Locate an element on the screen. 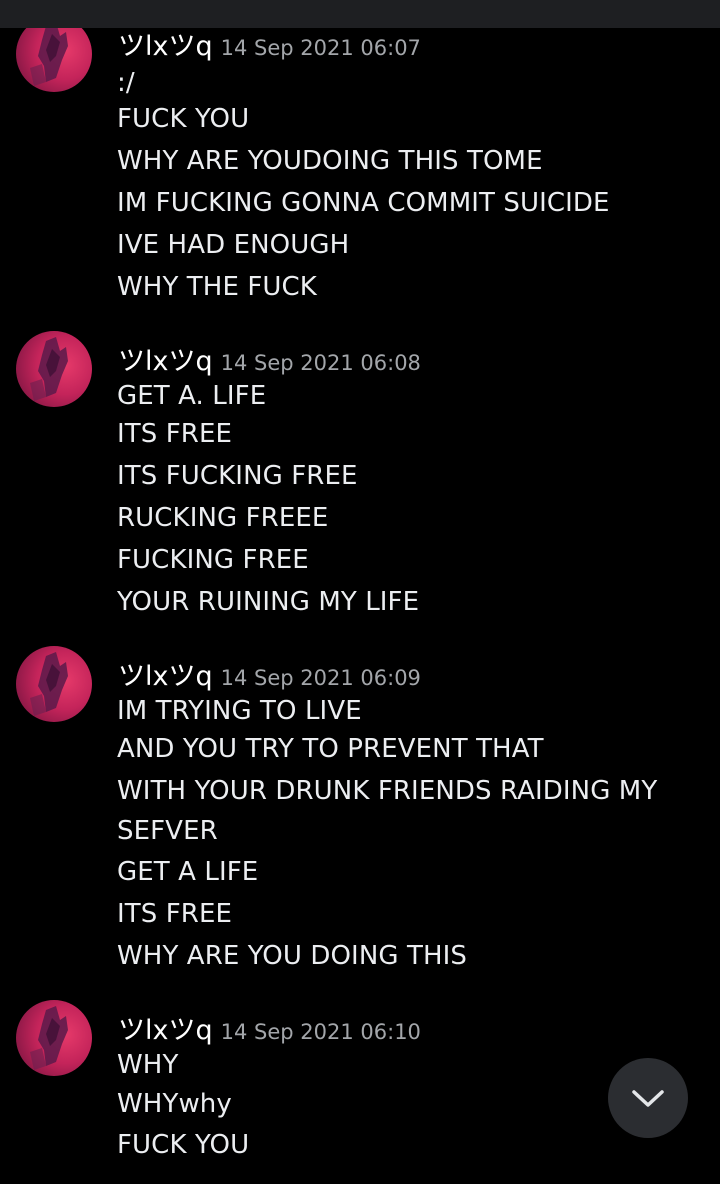 The height and width of the screenshot is (1184, 720). chevron-down-icon is located at coordinates (648, 1098).